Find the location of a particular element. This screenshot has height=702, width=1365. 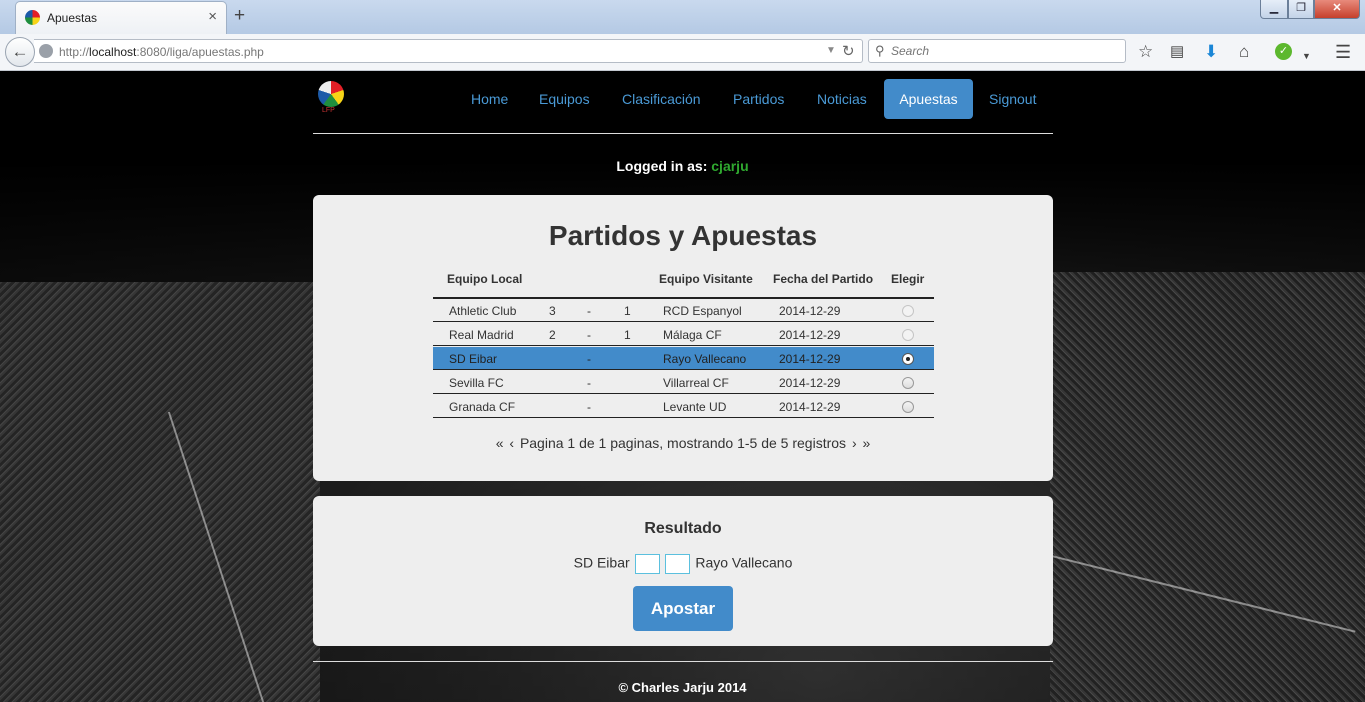

home-team-label: SD Eibar is located at coordinates (601, 562).